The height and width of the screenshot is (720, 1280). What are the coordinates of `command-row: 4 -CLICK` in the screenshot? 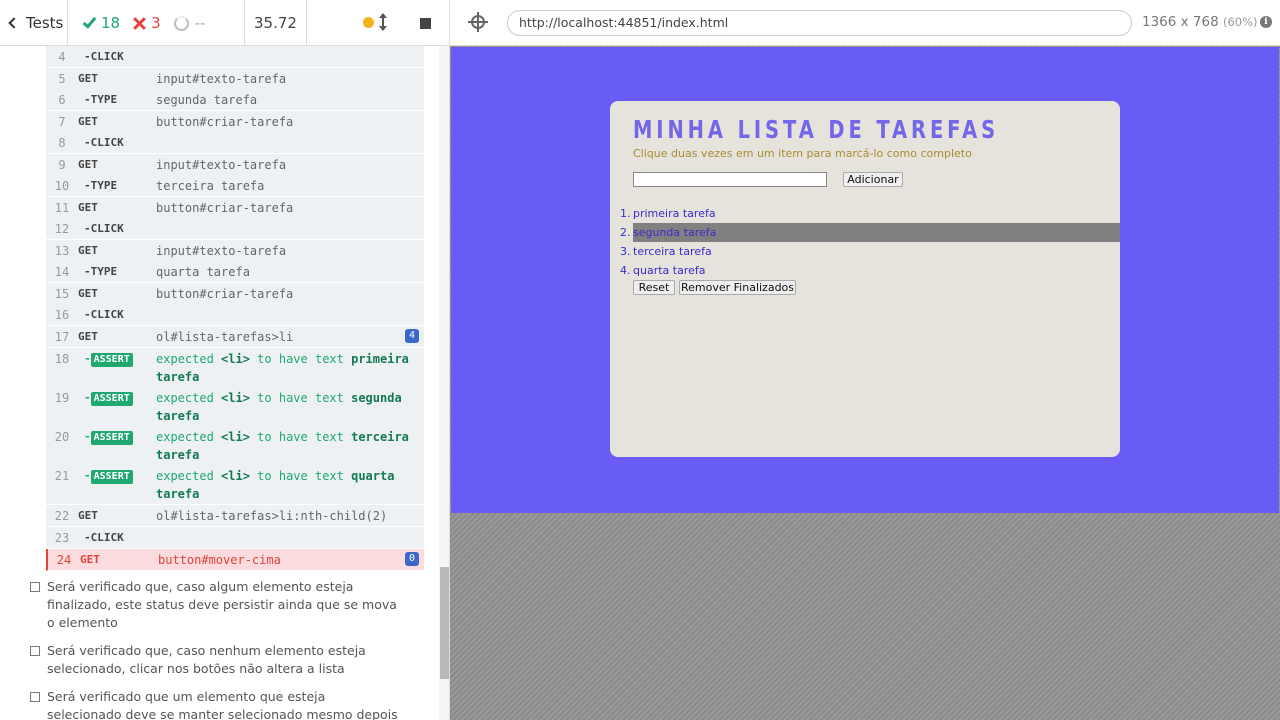 It's located at (235, 57).